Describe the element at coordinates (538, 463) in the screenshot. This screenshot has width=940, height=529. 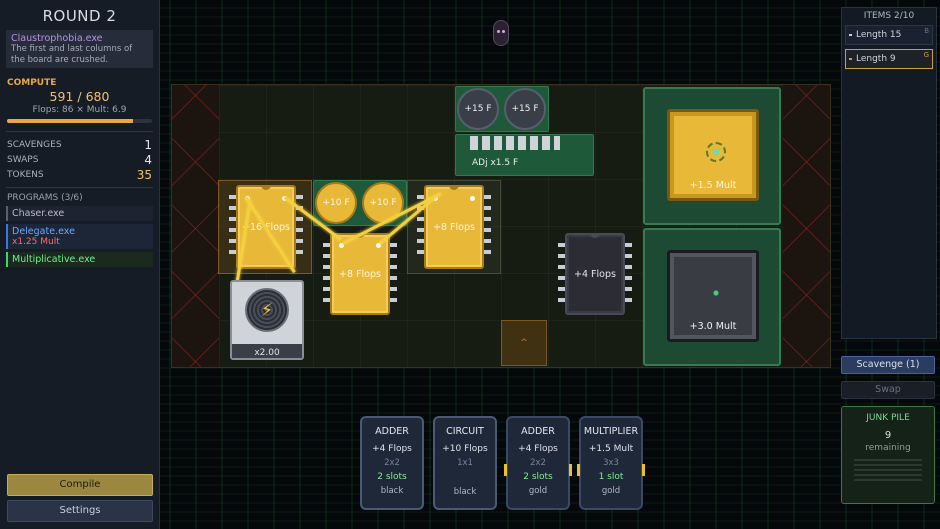
I see `hand-card-adder-gold: ADDER +4 Flops 2x2 2 slots gold` at that location.